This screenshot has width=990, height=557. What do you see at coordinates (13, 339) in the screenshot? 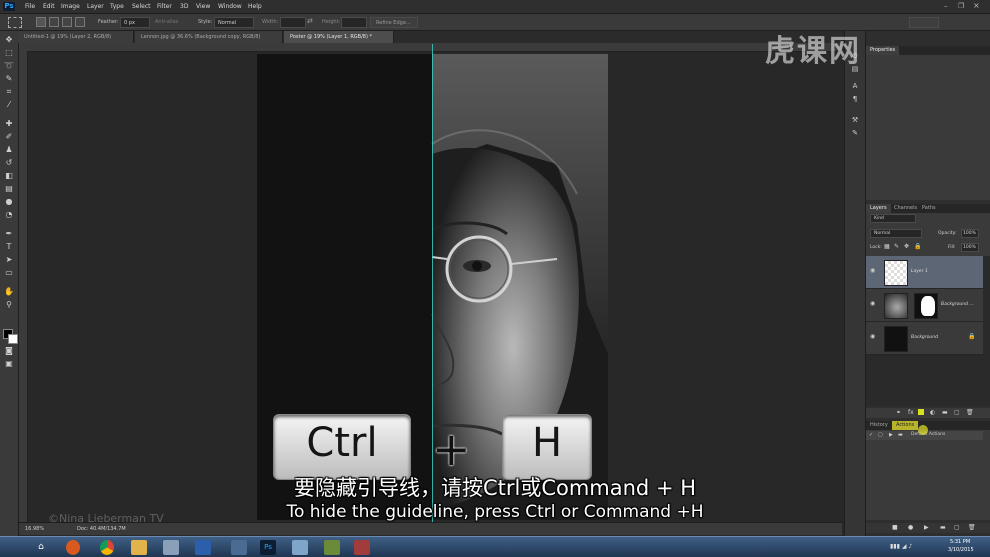
I see `background-color-swatch` at bounding box center [13, 339].